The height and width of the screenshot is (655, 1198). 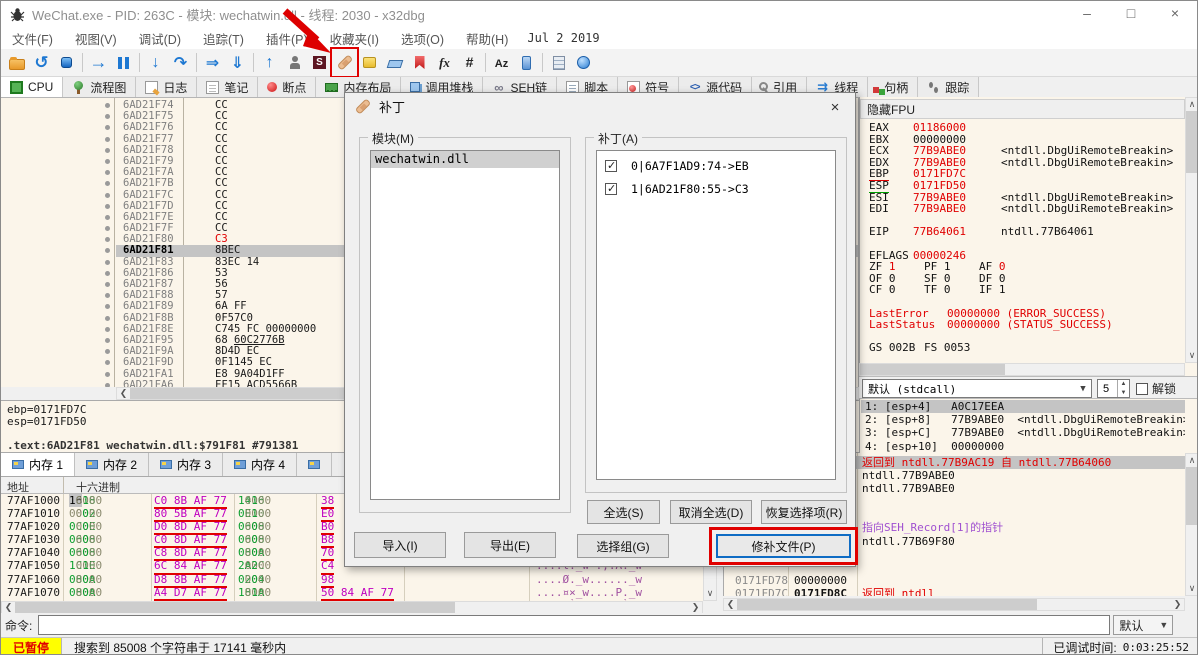 I want to click on deselect-all-button: 取消全选(D), so click(x=711, y=512).